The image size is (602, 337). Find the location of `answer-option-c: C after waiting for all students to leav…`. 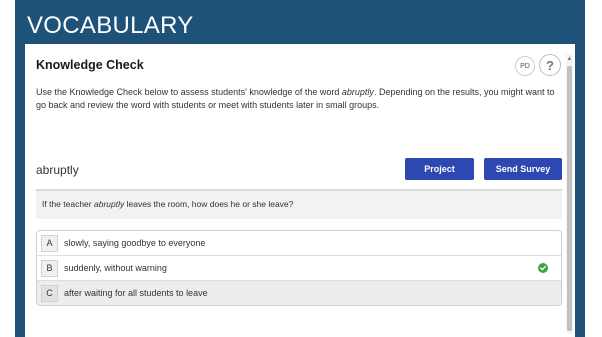

answer-option-c: C after waiting for all students to leav… is located at coordinates (299, 293).